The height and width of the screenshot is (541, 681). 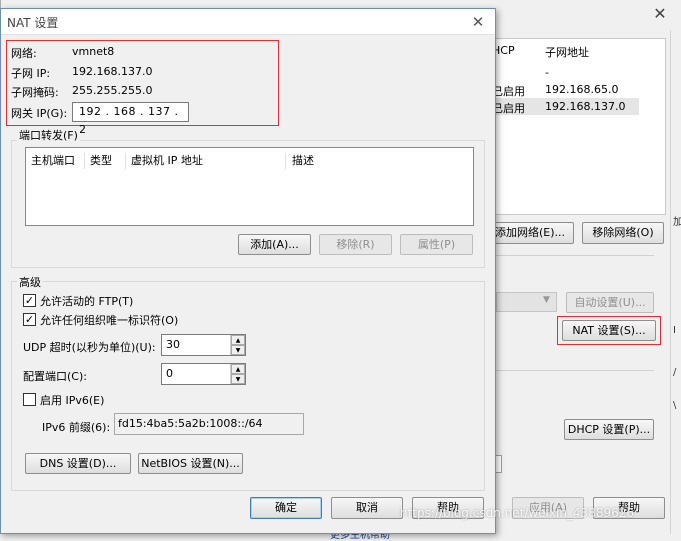 I want to click on allow-oui-checkbox: ✓, so click(x=29, y=319).